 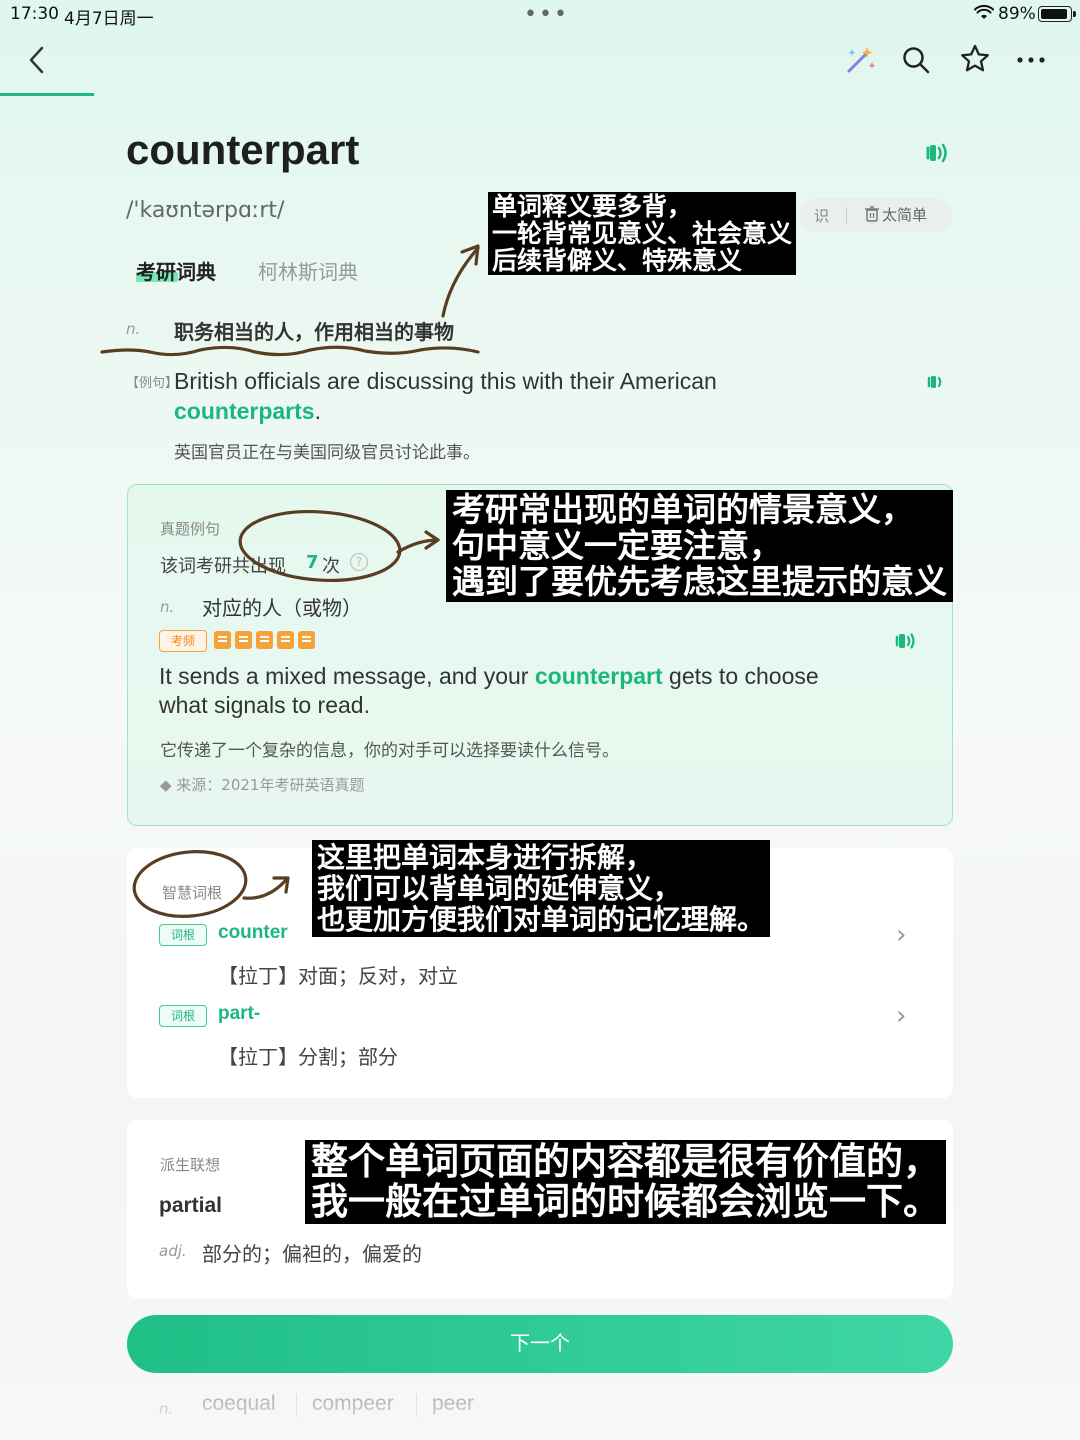 What do you see at coordinates (359, 562) in the screenshot?
I see `help-icon: ?` at bounding box center [359, 562].